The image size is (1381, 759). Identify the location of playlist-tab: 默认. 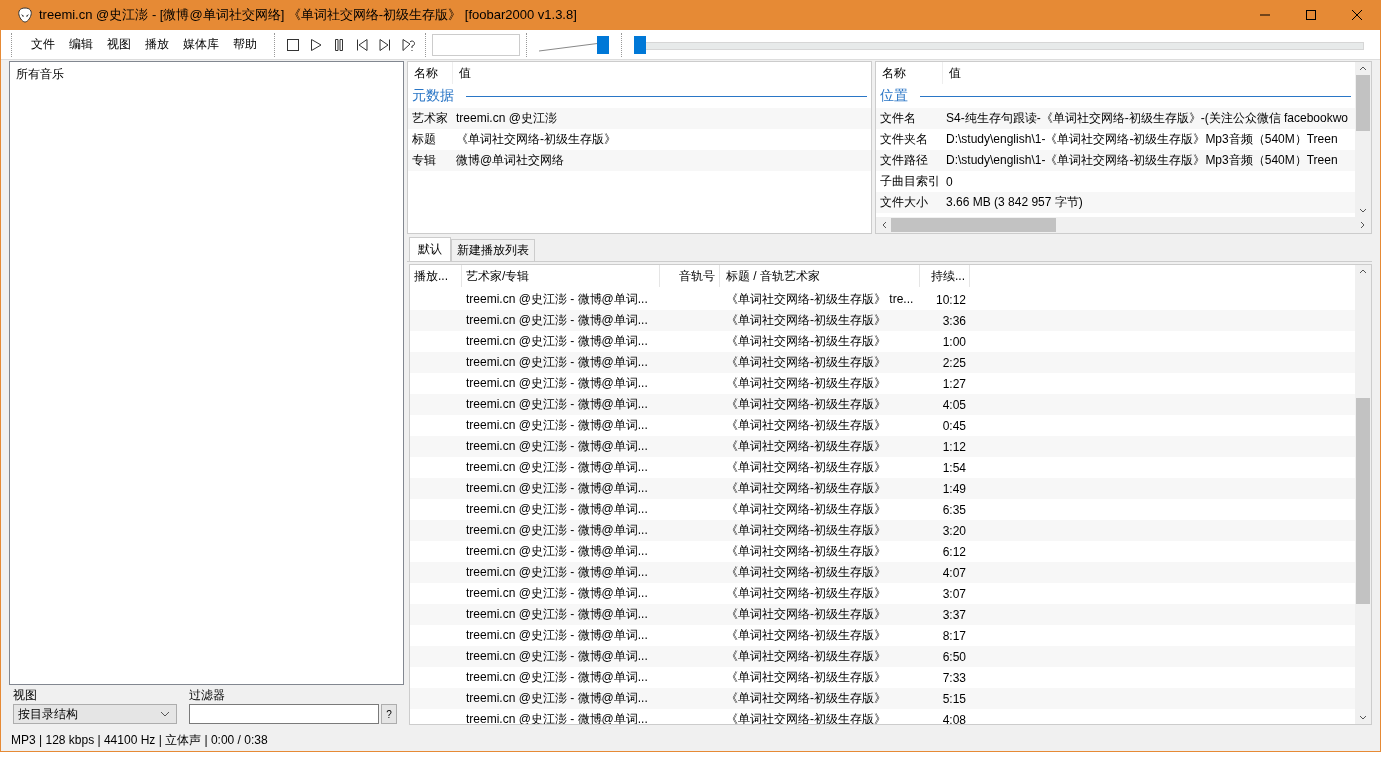
(430, 249).